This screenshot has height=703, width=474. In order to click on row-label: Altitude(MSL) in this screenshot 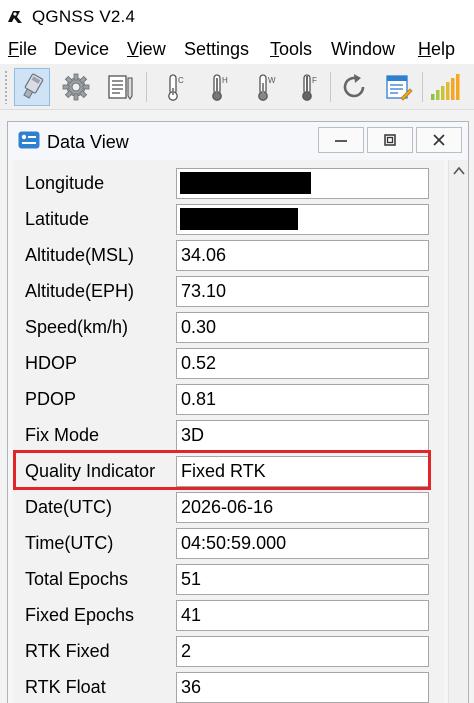, I will do `click(80, 255)`.